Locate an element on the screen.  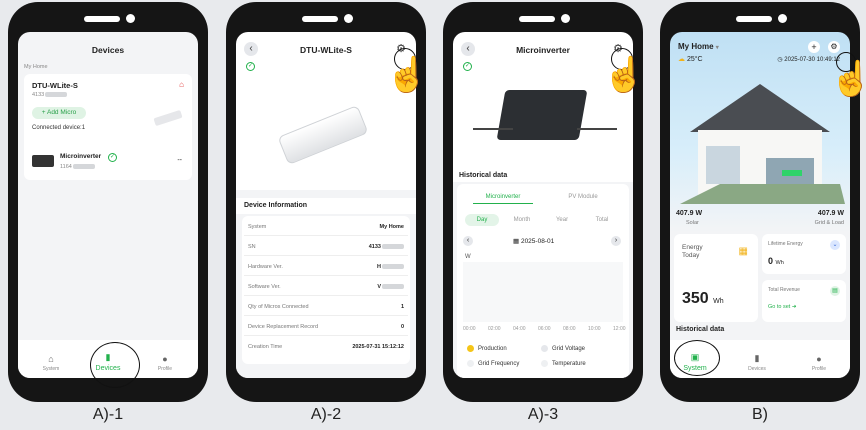
legend-production: Production is located at coordinates (487, 348).